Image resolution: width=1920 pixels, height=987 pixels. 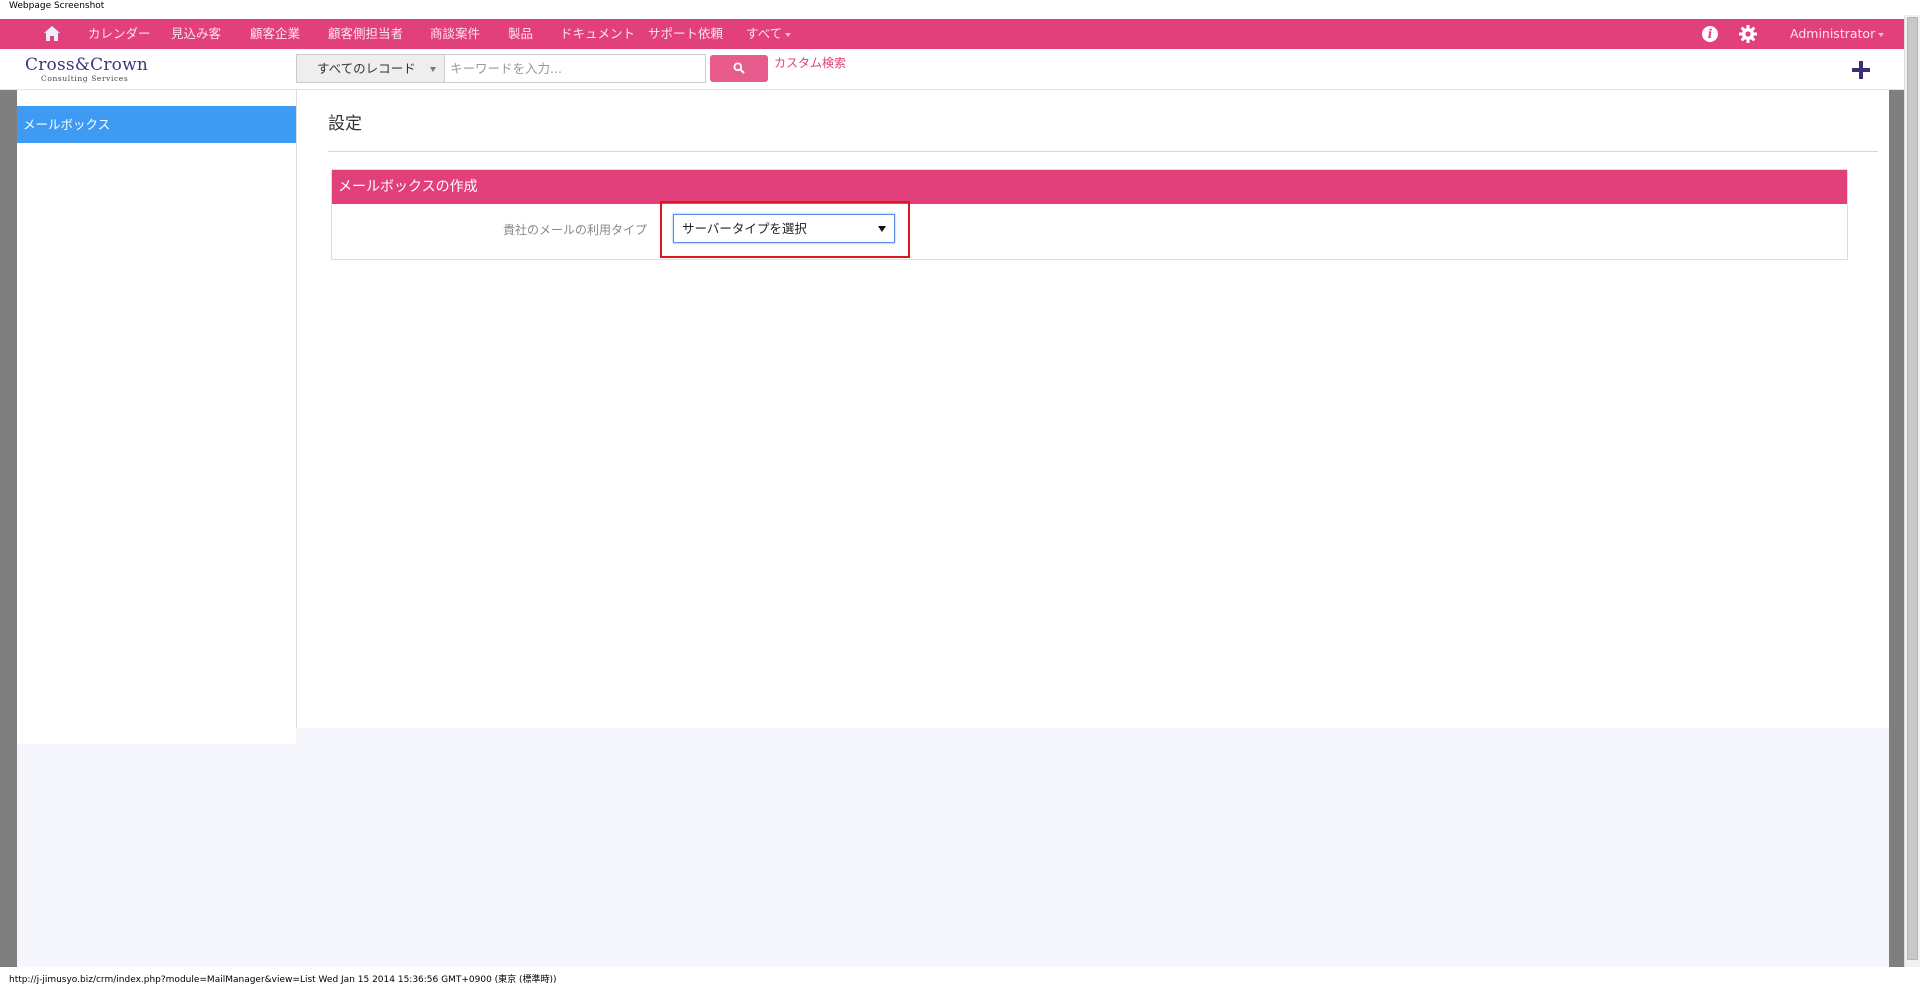 What do you see at coordinates (345, 124) in the screenshot?
I see `page-title: 設定` at bounding box center [345, 124].